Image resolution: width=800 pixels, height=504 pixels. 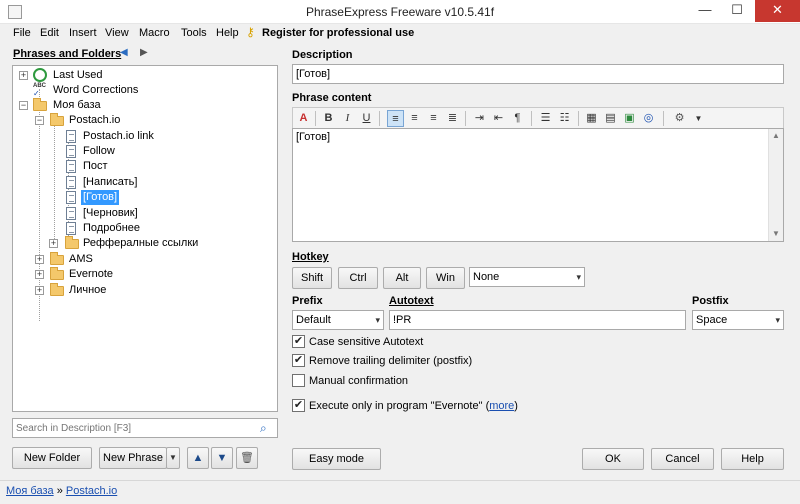 What do you see at coordinates (358, 278) in the screenshot?
I see `ctrl-modifier-button: Ctrl` at bounding box center [358, 278].